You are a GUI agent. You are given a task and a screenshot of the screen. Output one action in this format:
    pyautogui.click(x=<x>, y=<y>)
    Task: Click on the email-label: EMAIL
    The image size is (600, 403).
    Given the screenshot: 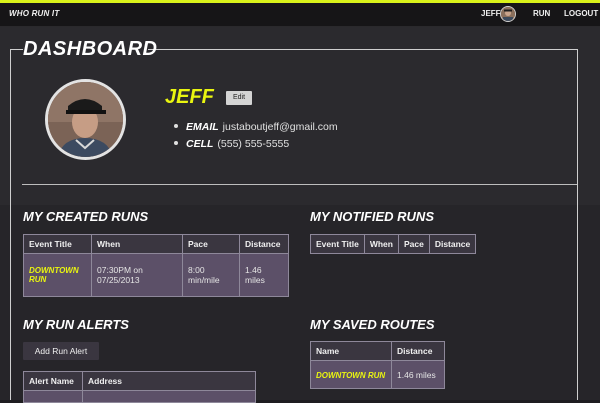 What is the action you would take?
    pyautogui.click(x=202, y=127)
    